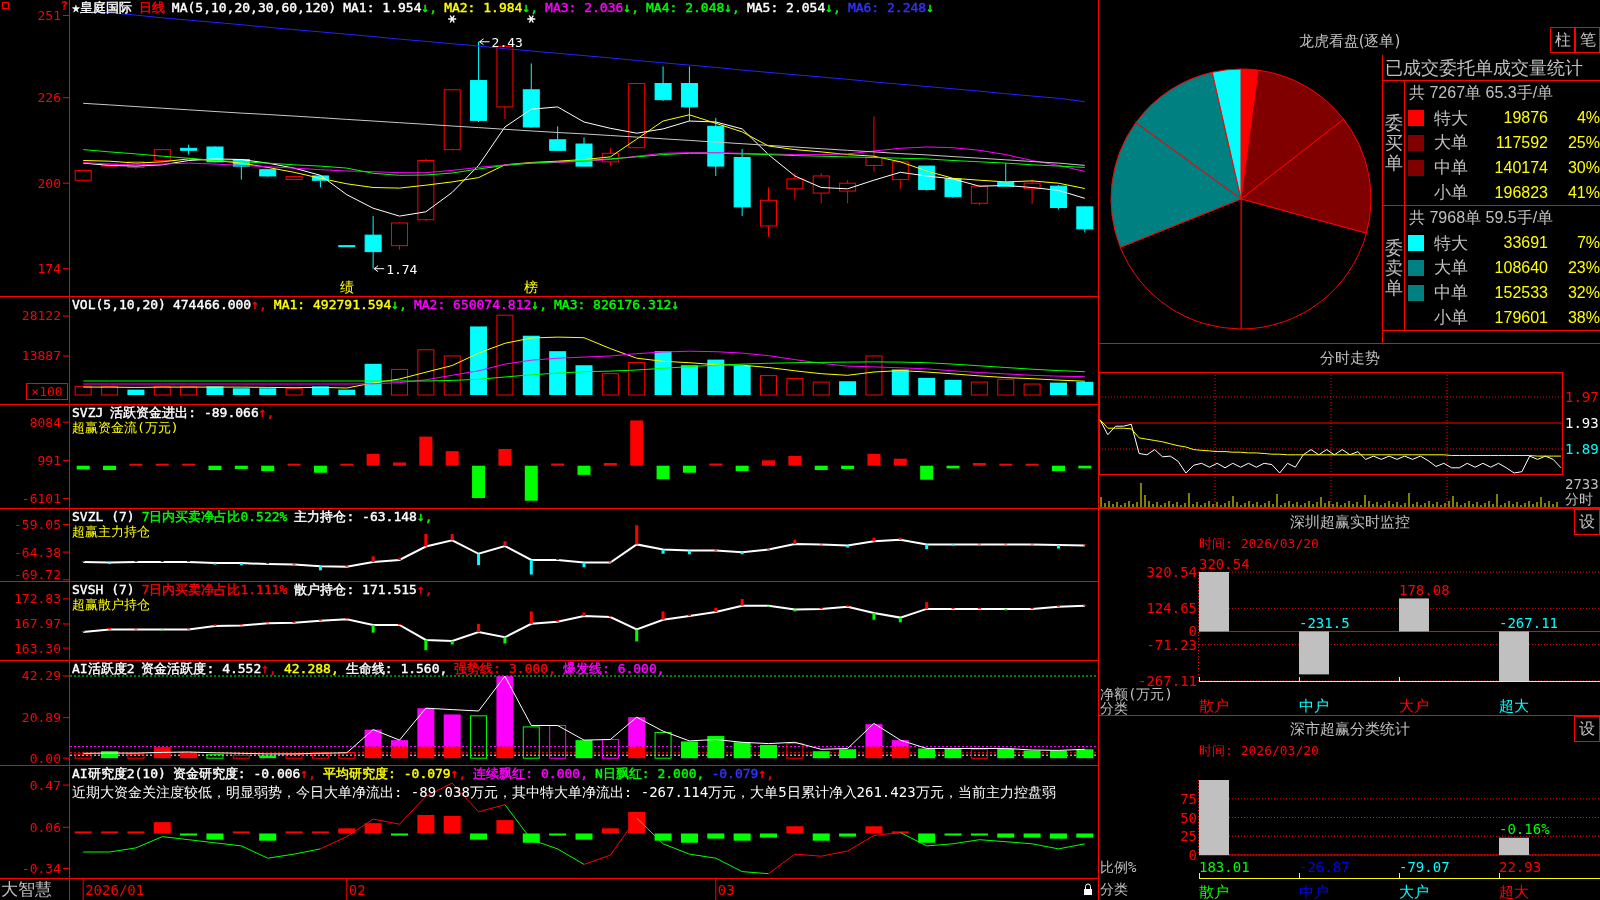  I want to click on x-axis-title: 分类, so click(1114, 889).